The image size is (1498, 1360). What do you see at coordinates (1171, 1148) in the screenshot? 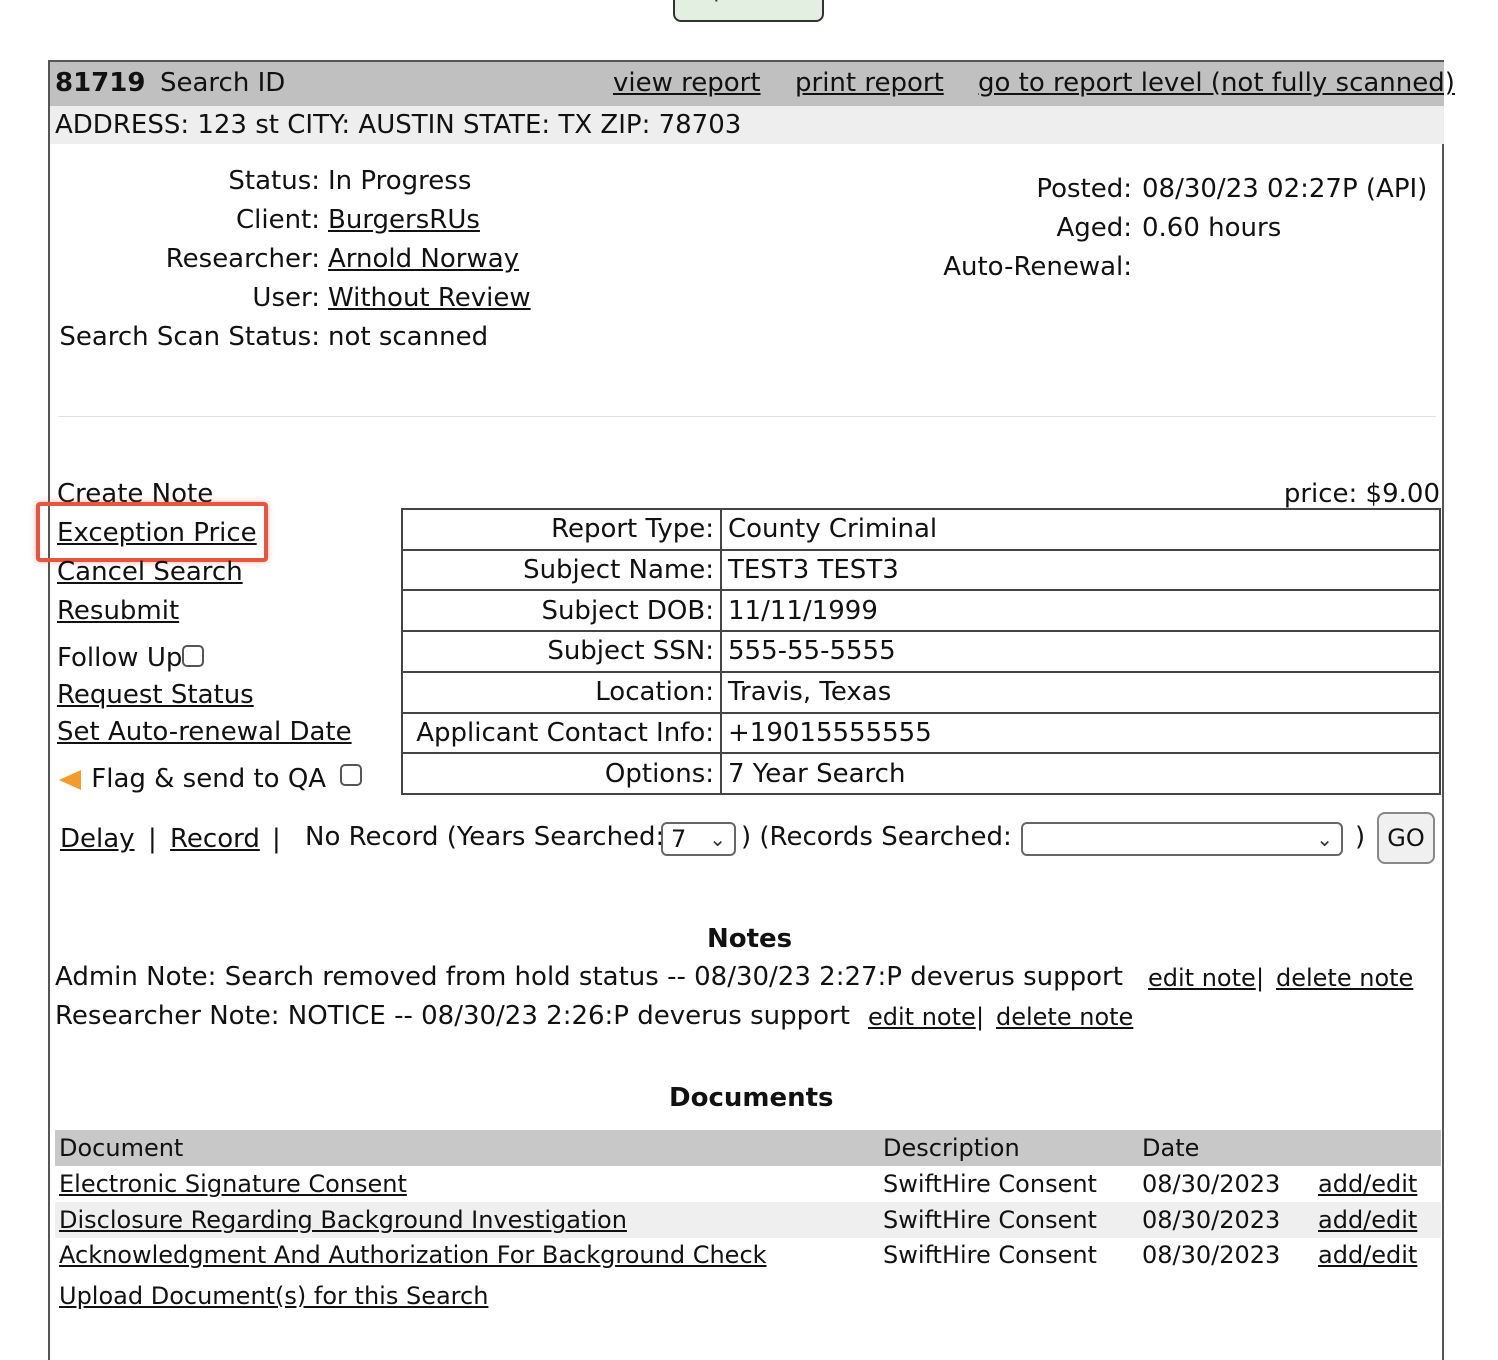
I see `column-header-date: Date` at bounding box center [1171, 1148].